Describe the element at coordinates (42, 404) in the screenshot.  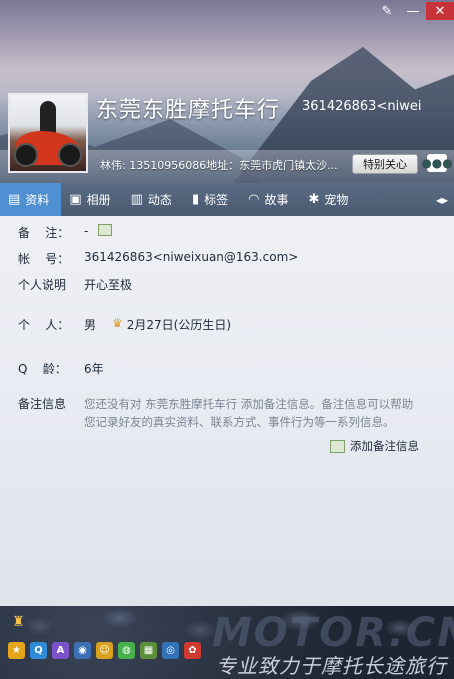
I see `note-label: 备注信息` at that location.